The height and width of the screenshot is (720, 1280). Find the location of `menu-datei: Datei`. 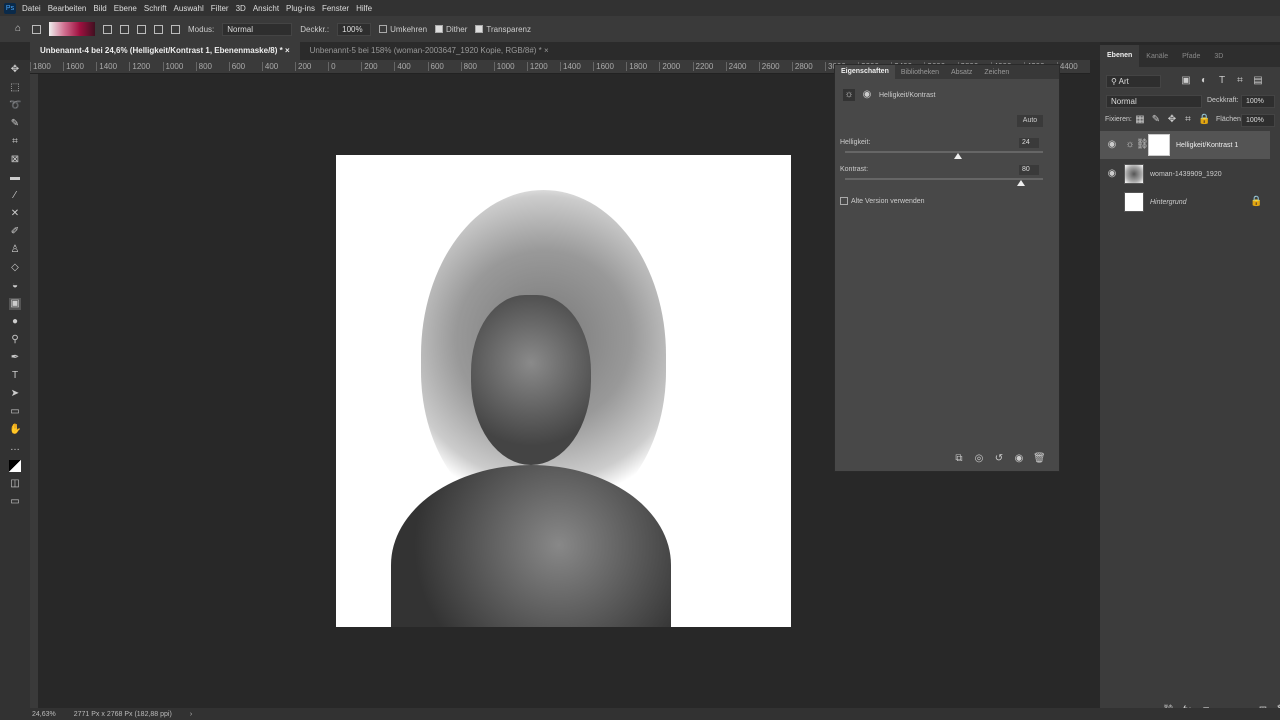

menu-datei: Datei is located at coordinates (31, 8).